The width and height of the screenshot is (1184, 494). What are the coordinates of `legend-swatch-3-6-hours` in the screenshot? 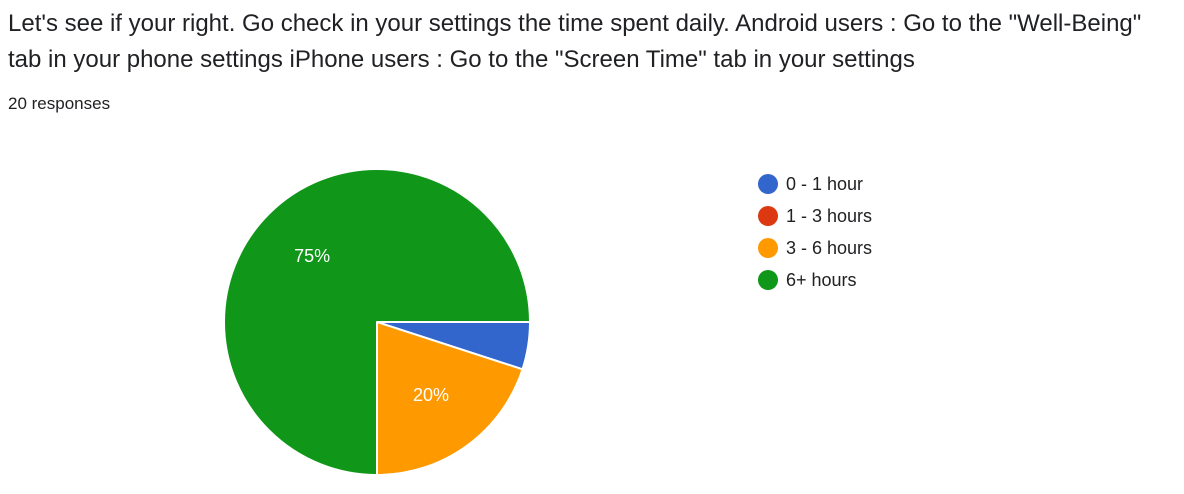 It's located at (768, 248).